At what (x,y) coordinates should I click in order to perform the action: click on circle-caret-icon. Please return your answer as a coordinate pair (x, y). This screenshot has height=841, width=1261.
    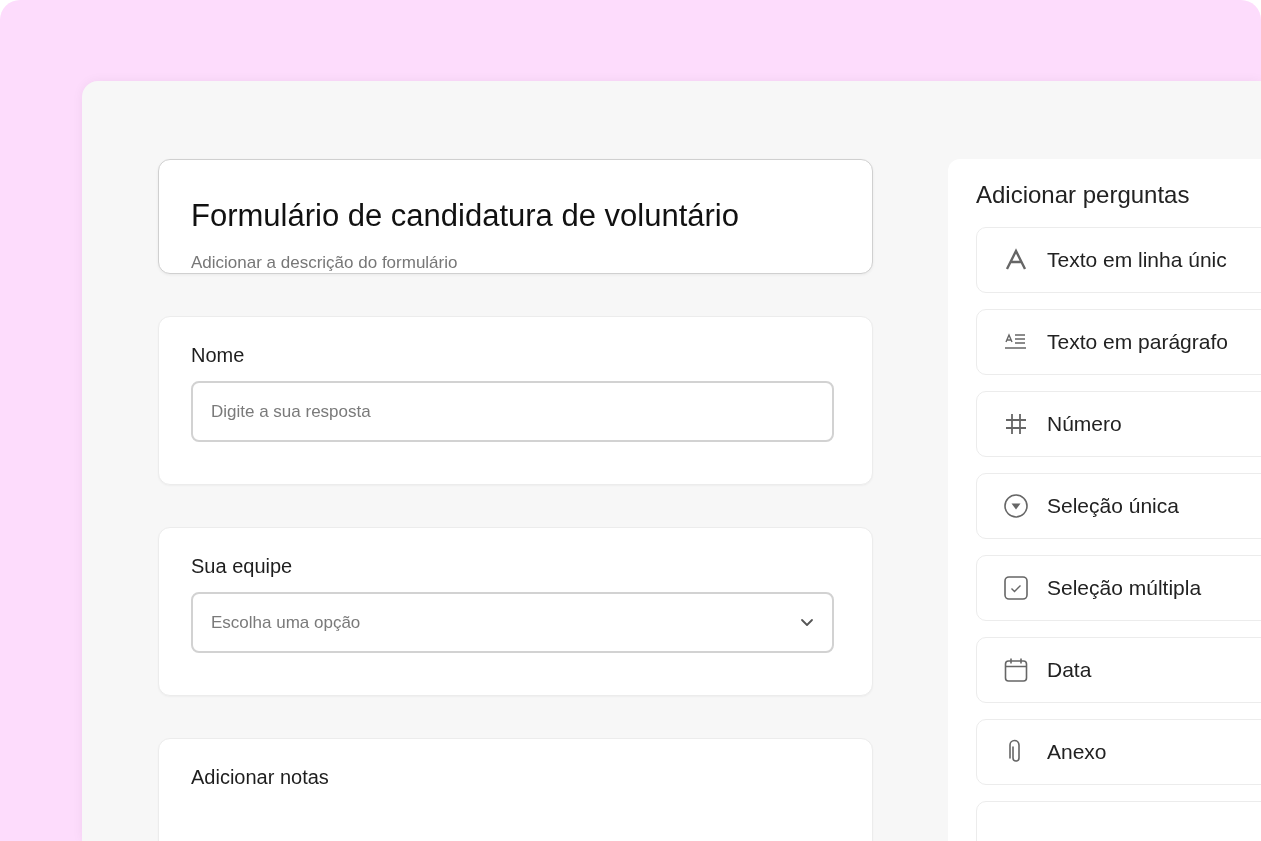
    Looking at the image, I should click on (1016, 506).